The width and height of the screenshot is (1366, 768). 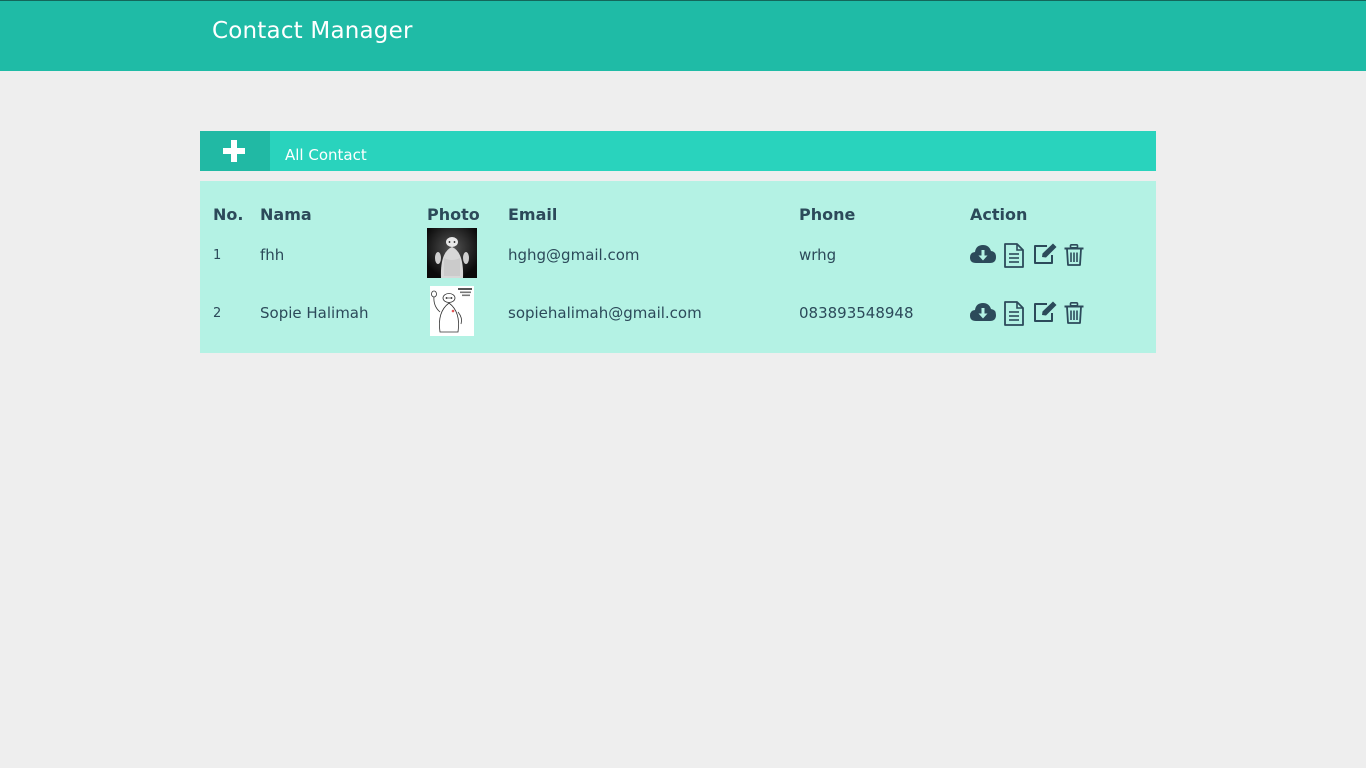 What do you see at coordinates (453, 214) in the screenshot?
I see `column-header-photo: Photo` at bounding box center [453, 214].